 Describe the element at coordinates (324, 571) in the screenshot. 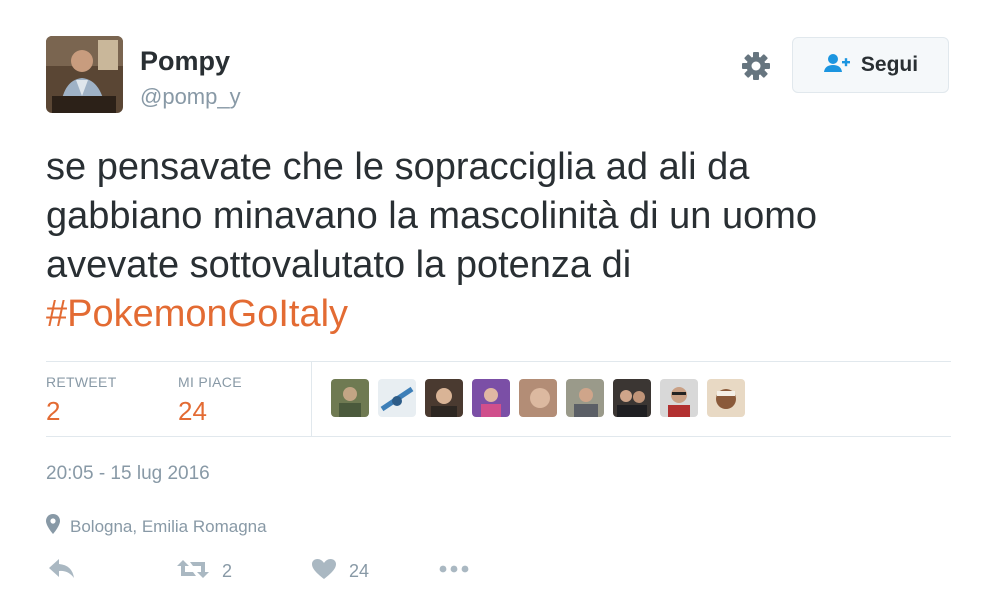

I see `heart-icon` at that location.